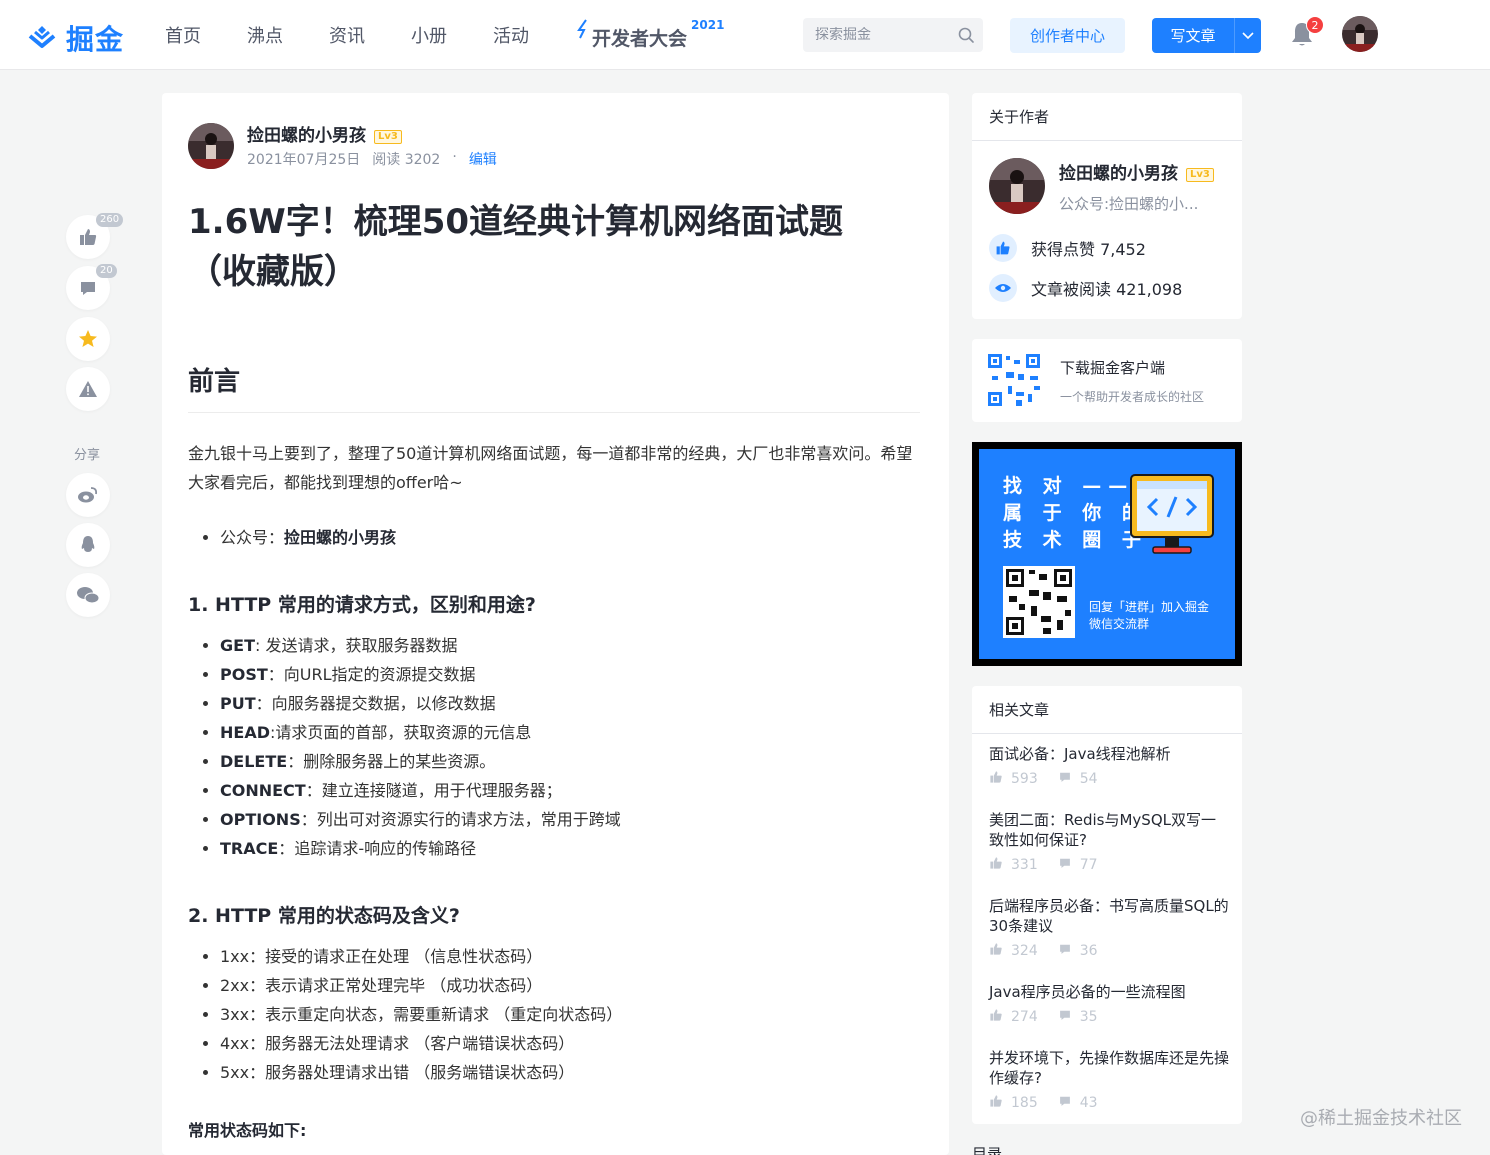  I want to click on nav-books: 小册, so click(429, 35).